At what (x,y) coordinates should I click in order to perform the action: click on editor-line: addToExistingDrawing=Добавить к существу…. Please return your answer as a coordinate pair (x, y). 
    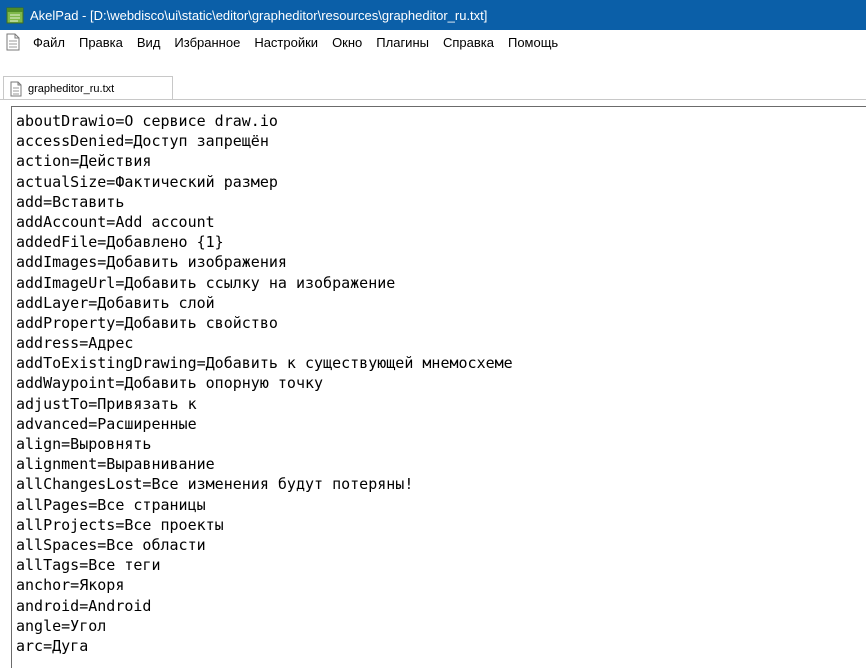
    Looking at the image, I should click on (441, 363).